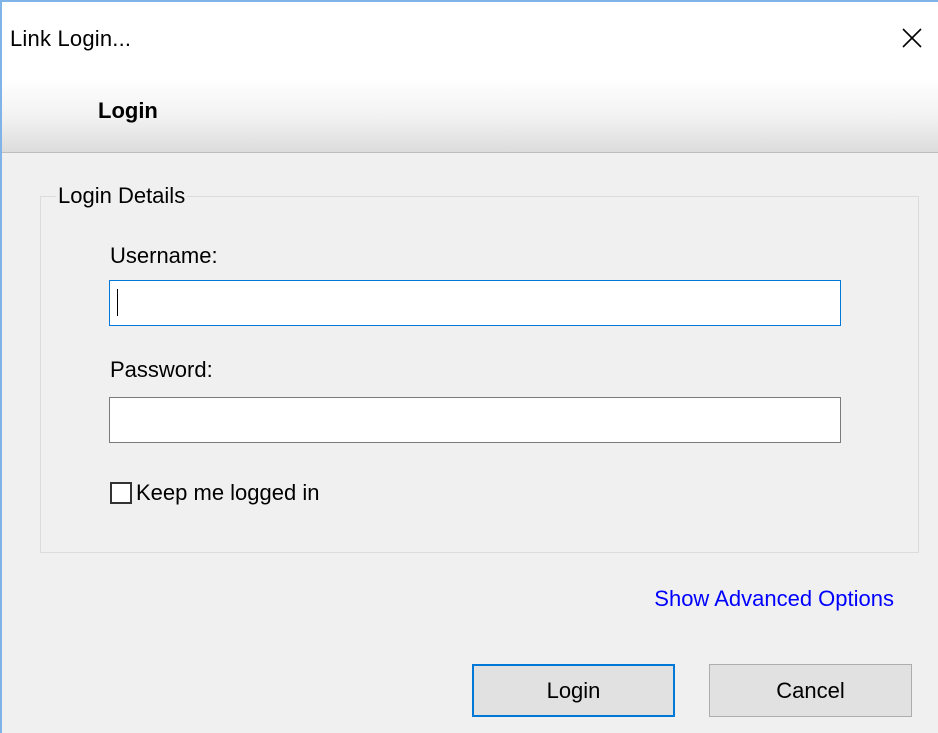  Describe the element at coordinates (121, 493) in the screenshot. I see `checkbox-box` at that location.